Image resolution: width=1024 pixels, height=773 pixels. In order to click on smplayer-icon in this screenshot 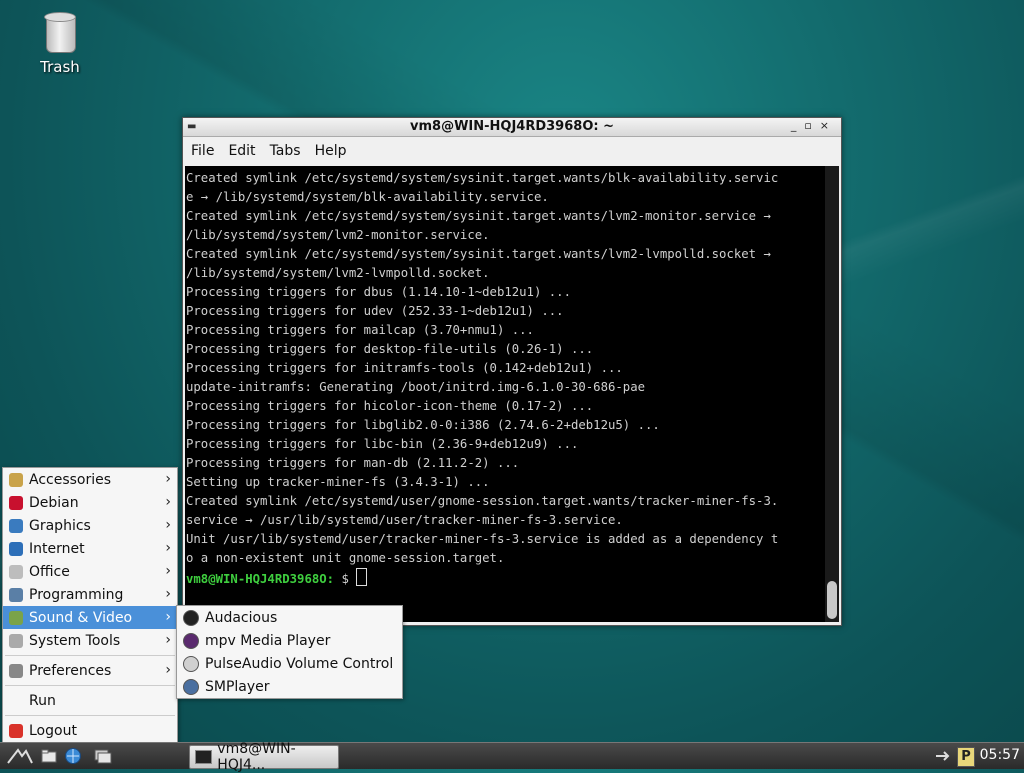, I will do `click(191, 686)`.